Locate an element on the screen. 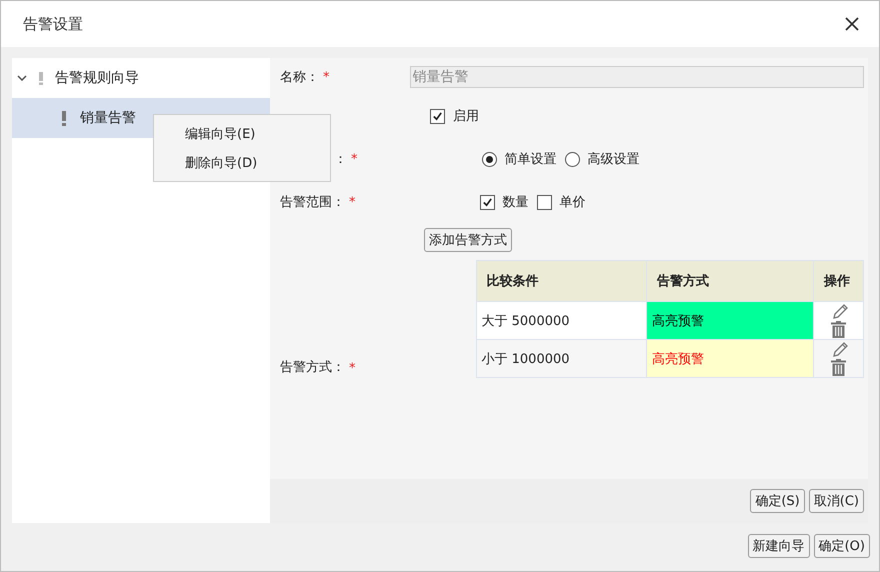  dialog-button: 取消(C) is located at coordinates (836, 501).